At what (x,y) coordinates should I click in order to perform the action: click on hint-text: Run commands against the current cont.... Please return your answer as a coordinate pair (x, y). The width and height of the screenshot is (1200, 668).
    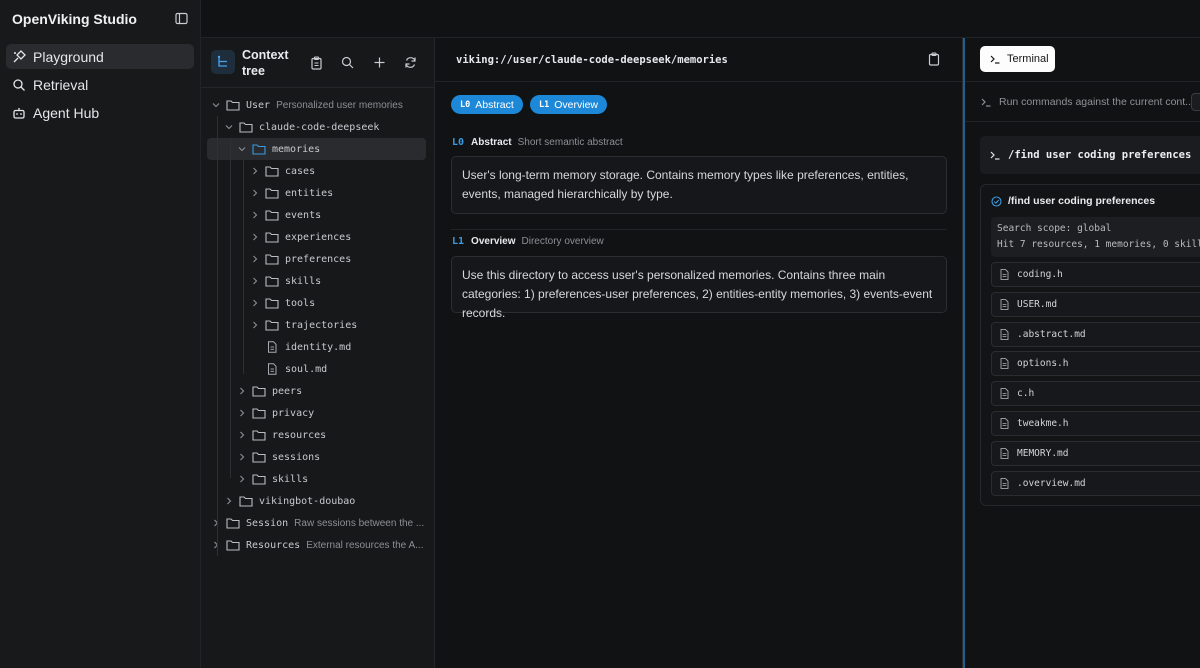
    Looking at the image, I should click on (1096, 102).